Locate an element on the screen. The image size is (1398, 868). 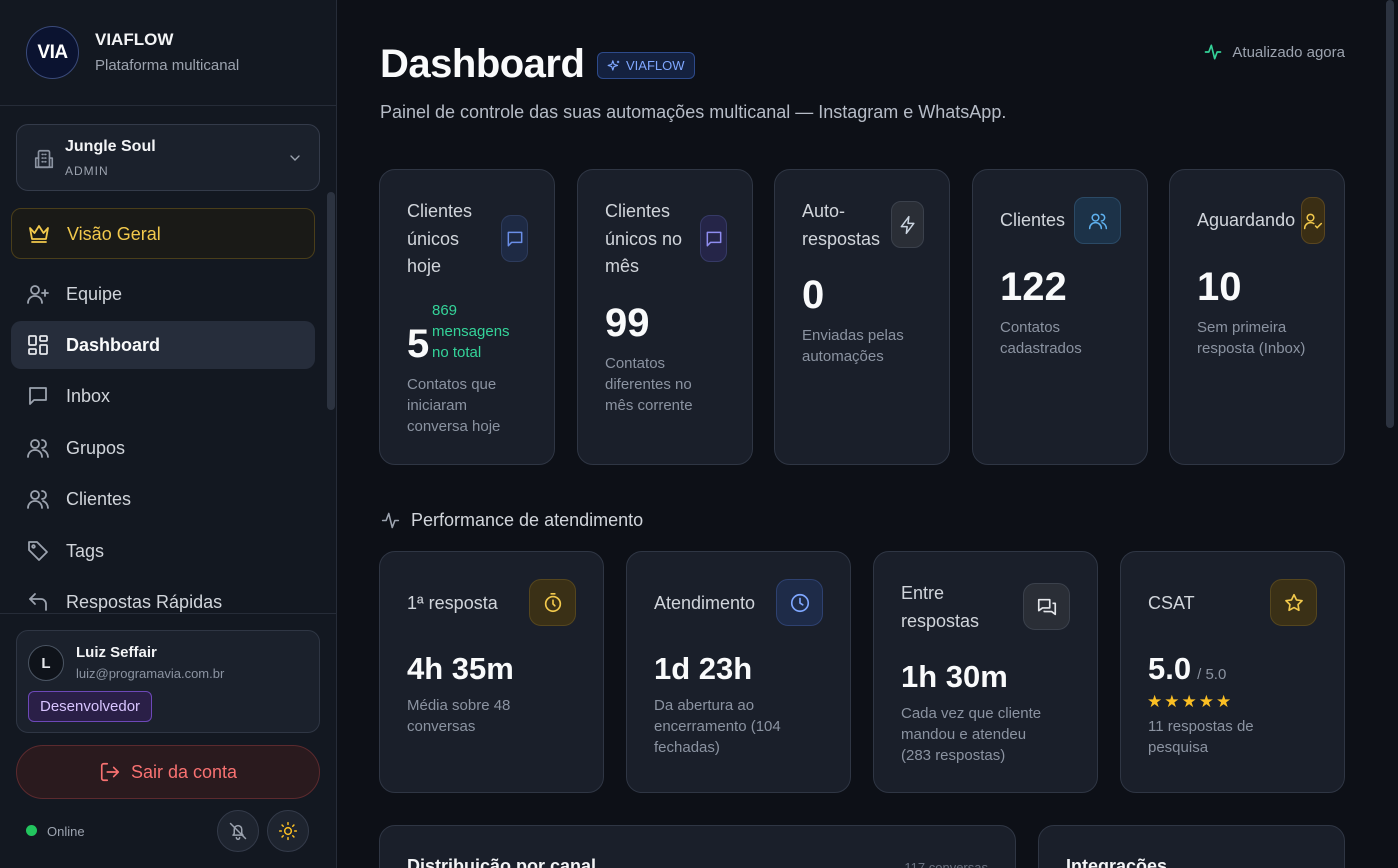
perf-description: 11 respostas de pesquisa is located at coordinates (1201, 737).